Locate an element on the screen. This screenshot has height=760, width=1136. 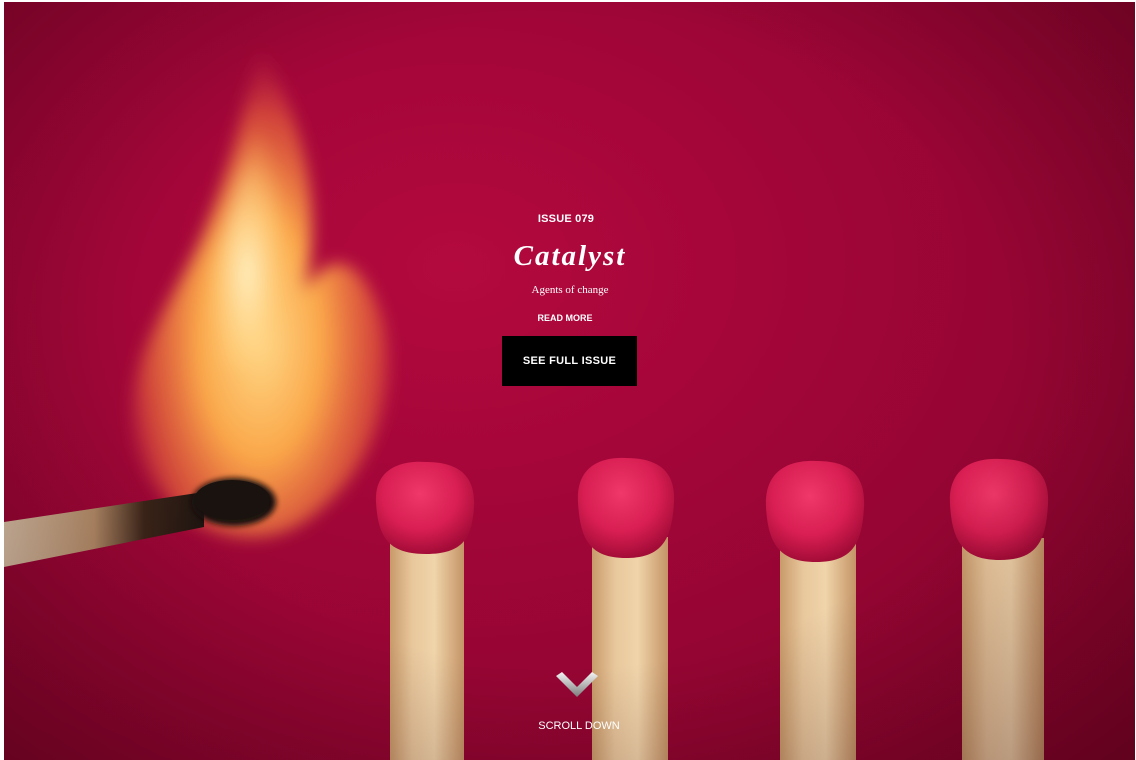
see-full-issue-button: SEE FULL ISSUE is located at coordinates (569, 361).